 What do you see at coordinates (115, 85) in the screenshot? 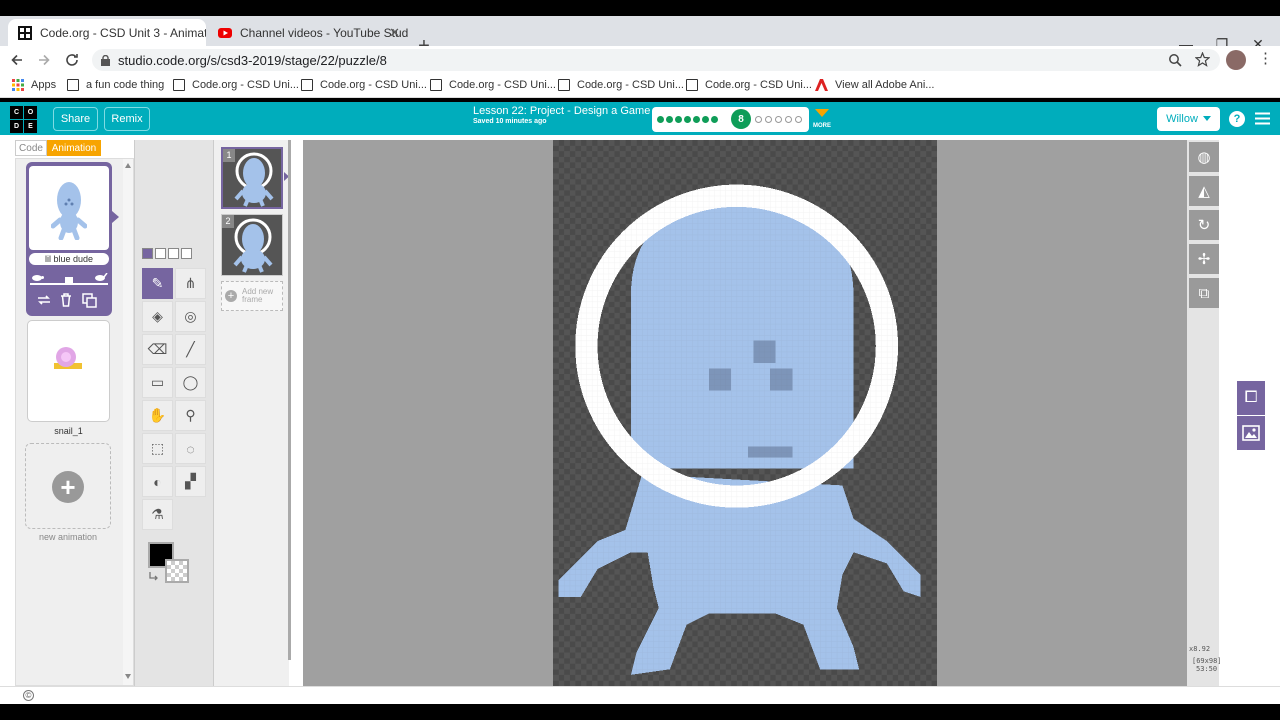
I see `bookmark-item: a fun code thing` at bounding box center [115, 85].